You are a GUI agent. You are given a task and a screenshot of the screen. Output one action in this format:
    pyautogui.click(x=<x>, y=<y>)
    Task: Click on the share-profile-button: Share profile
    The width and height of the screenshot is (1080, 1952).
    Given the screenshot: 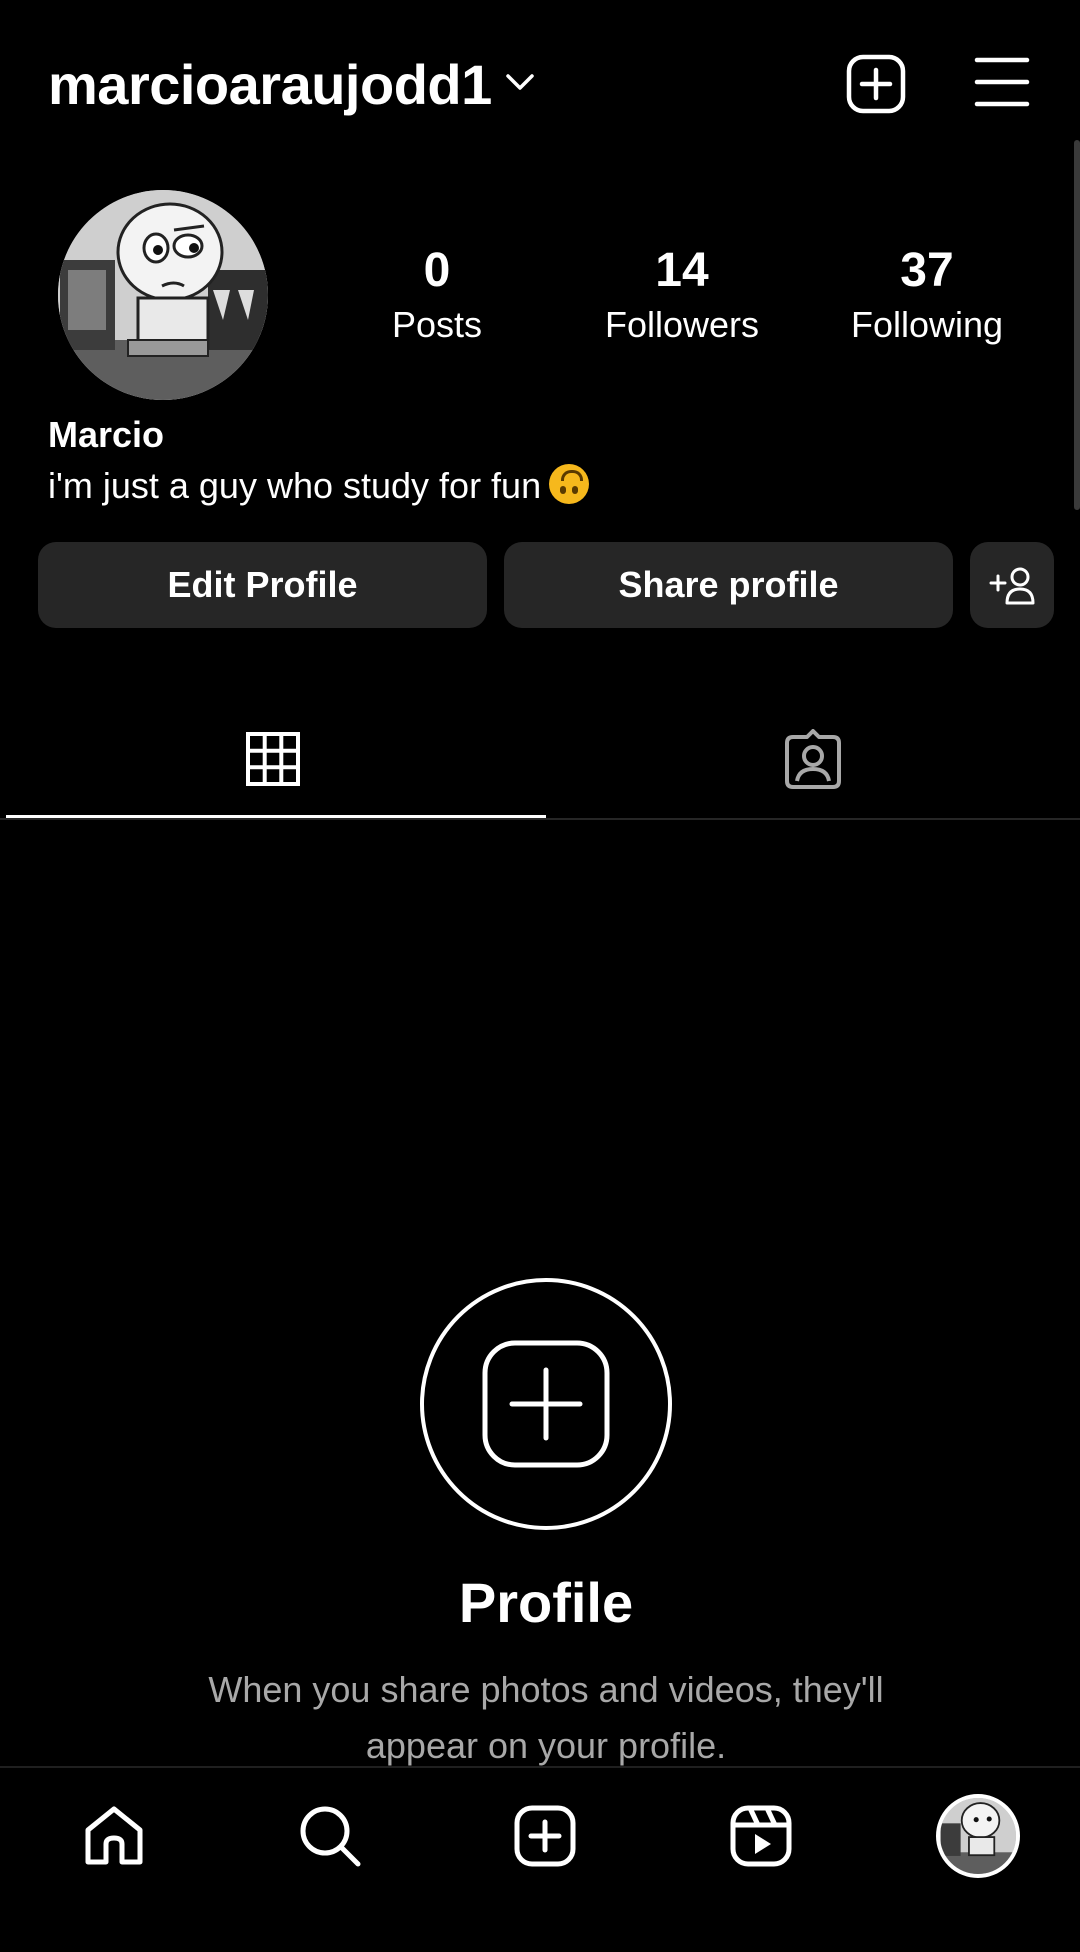 What is the action you would take?
    pyautogui.click(x=728, y=585)
    